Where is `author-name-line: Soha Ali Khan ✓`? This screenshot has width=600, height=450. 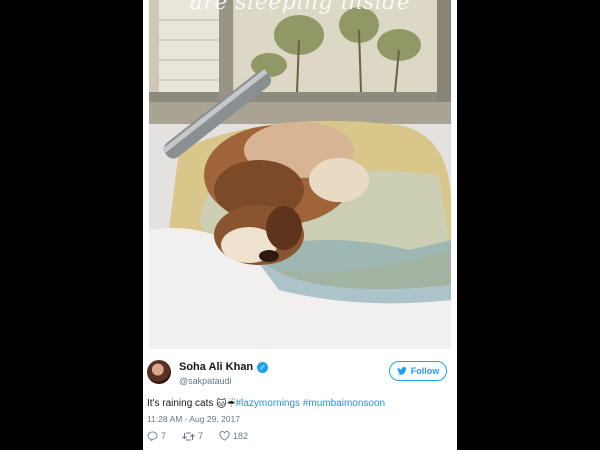
author-name-line: Soha Ali Khan ✓ is located at coordinates (224, 367).